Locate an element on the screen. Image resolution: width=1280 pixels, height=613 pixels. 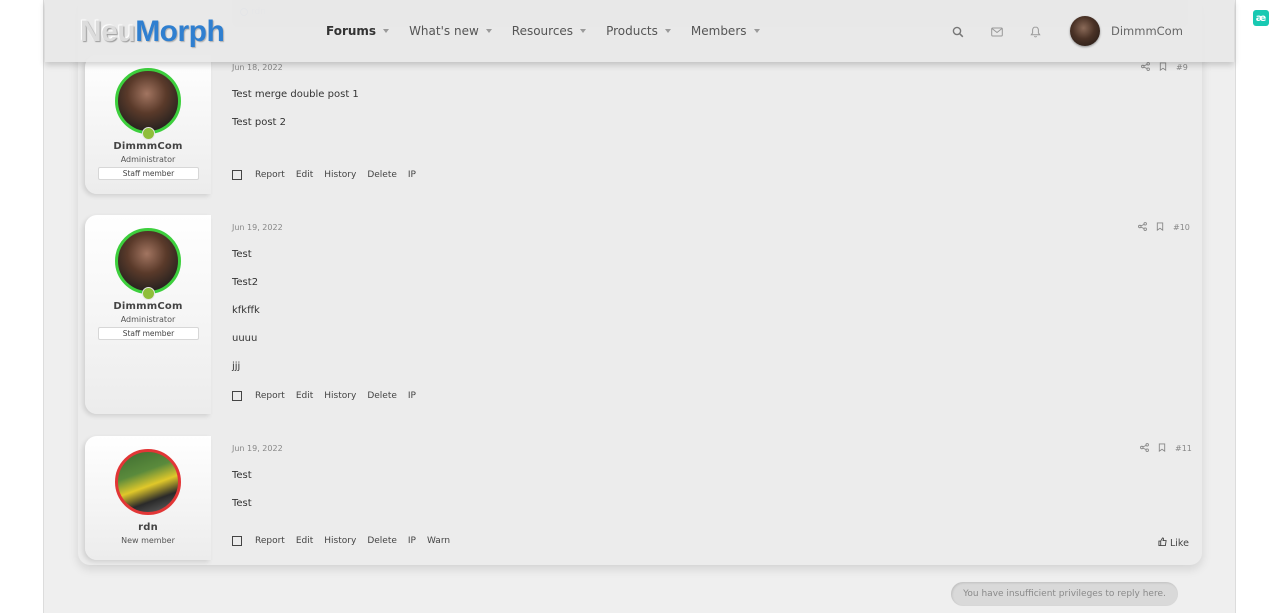
nav-forums: Forums is located at coordinates (358, 31).